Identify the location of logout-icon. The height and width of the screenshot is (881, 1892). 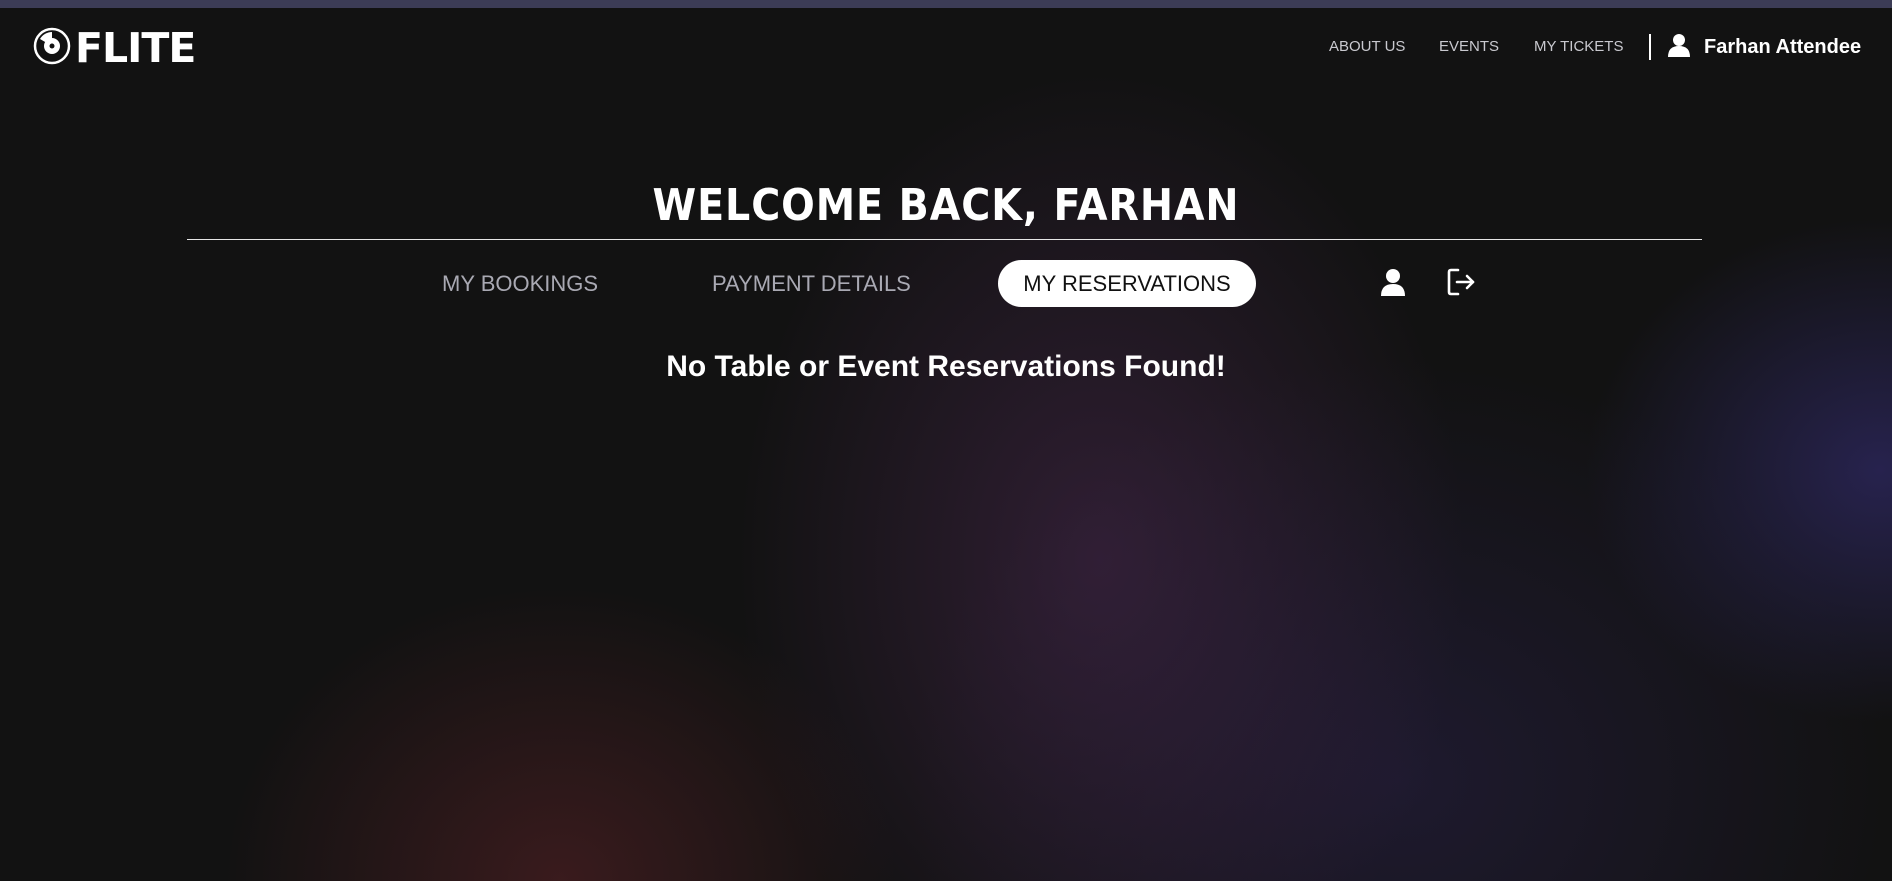
(1461, 284).